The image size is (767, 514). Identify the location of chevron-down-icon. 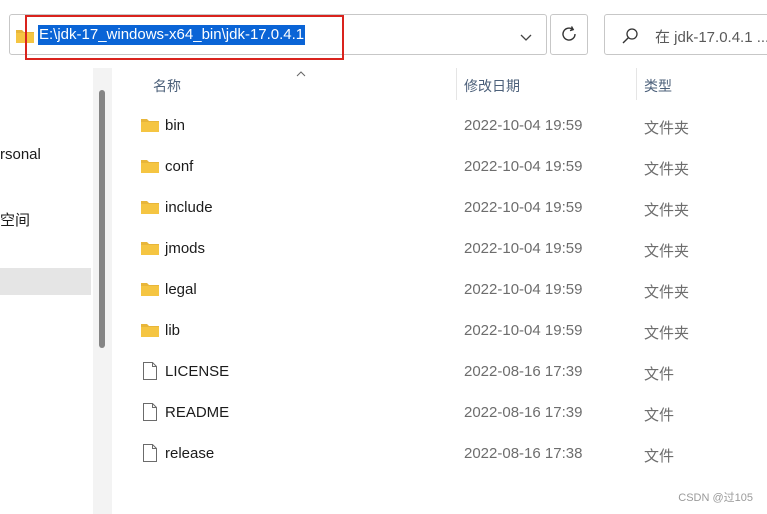
(526, 38).